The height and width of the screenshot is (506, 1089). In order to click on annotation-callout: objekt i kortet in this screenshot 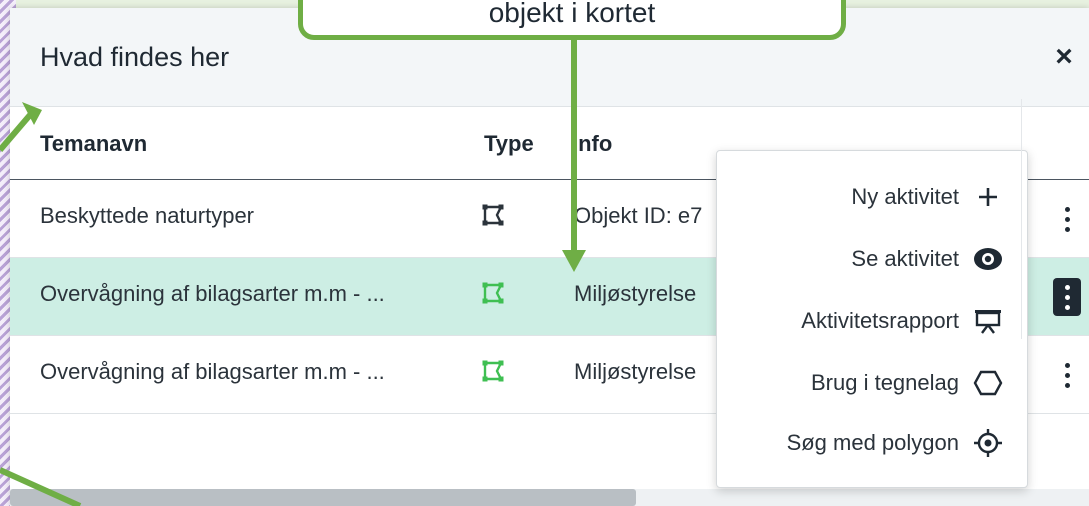, I will do `click(572, 20)`.